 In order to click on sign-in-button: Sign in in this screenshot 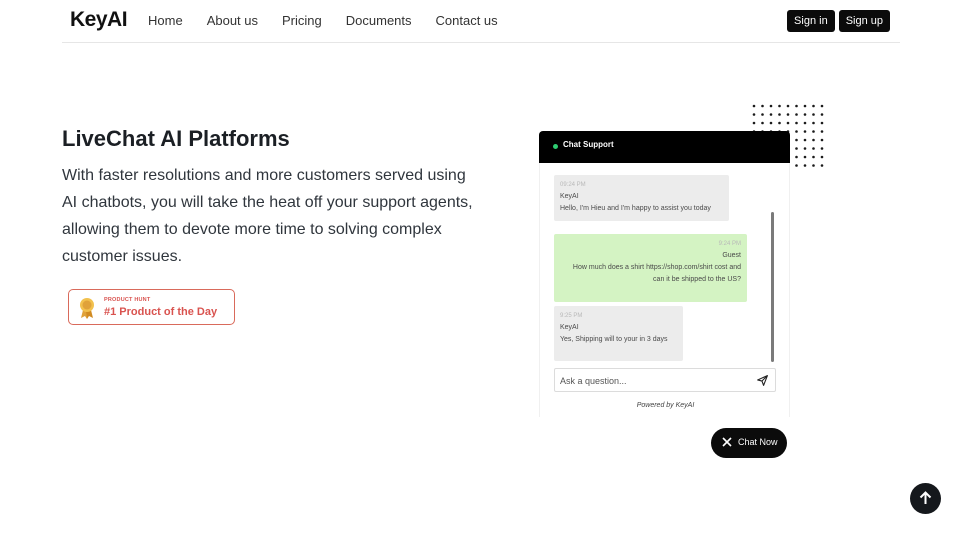, I will do `click(811, 21)`.